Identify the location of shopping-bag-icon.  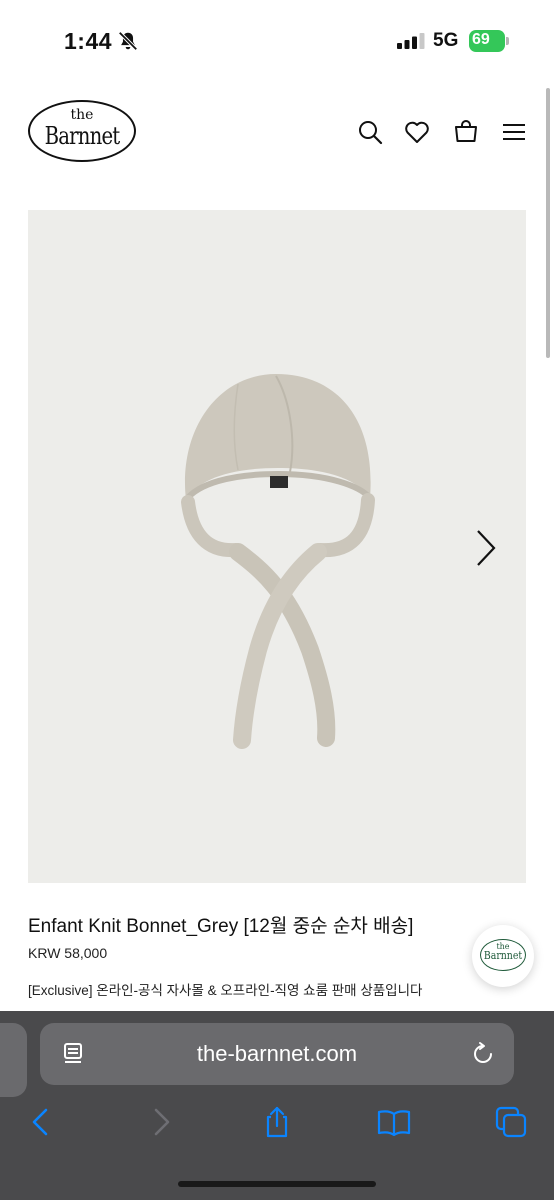
(466, 132).